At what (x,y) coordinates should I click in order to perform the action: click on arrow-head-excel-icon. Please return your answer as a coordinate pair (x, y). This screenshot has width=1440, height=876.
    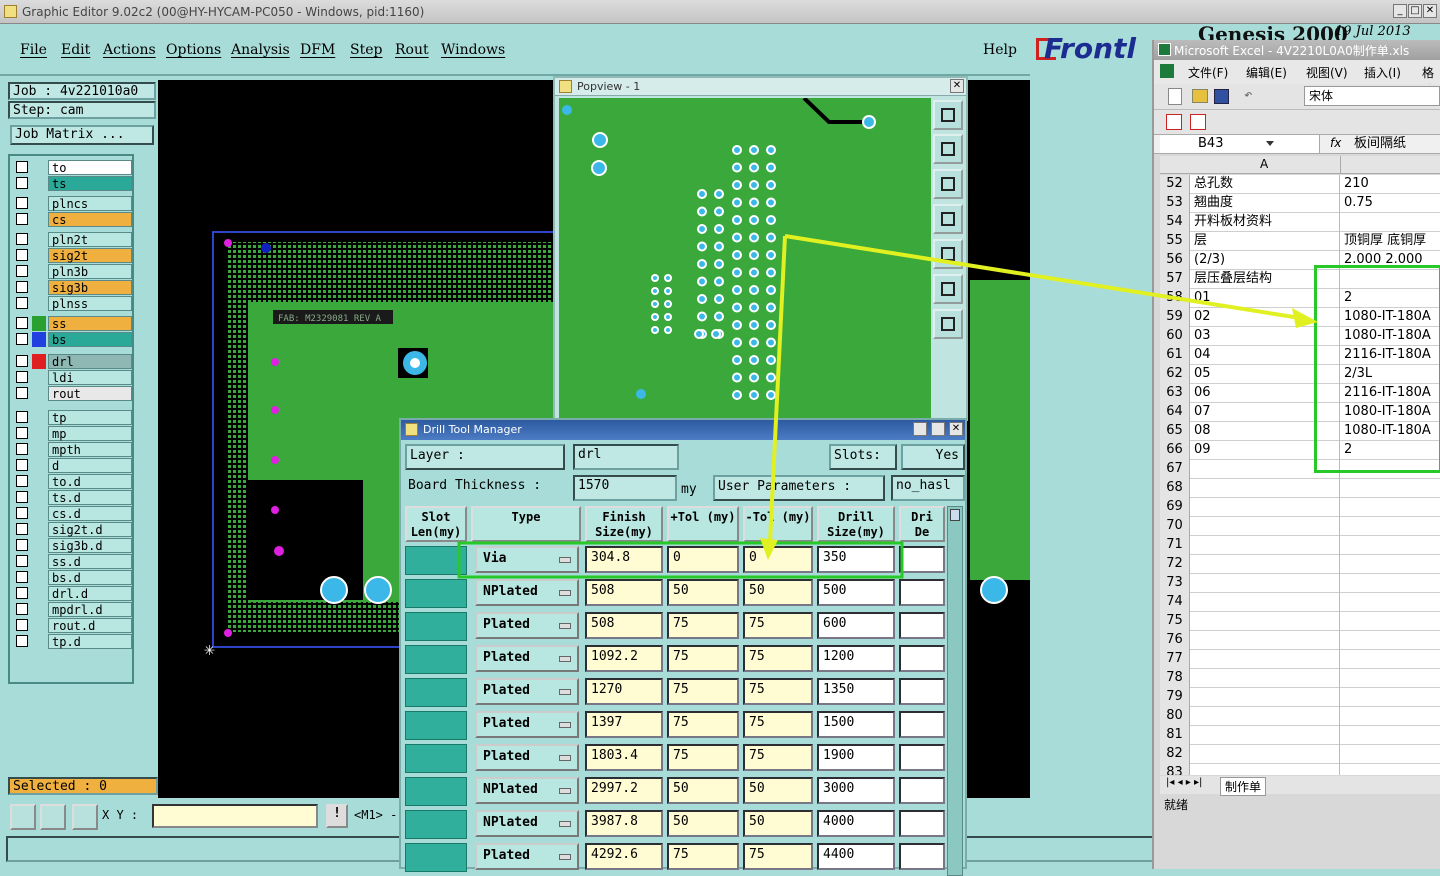
    Looking at the image, I should click on (1305, 318).